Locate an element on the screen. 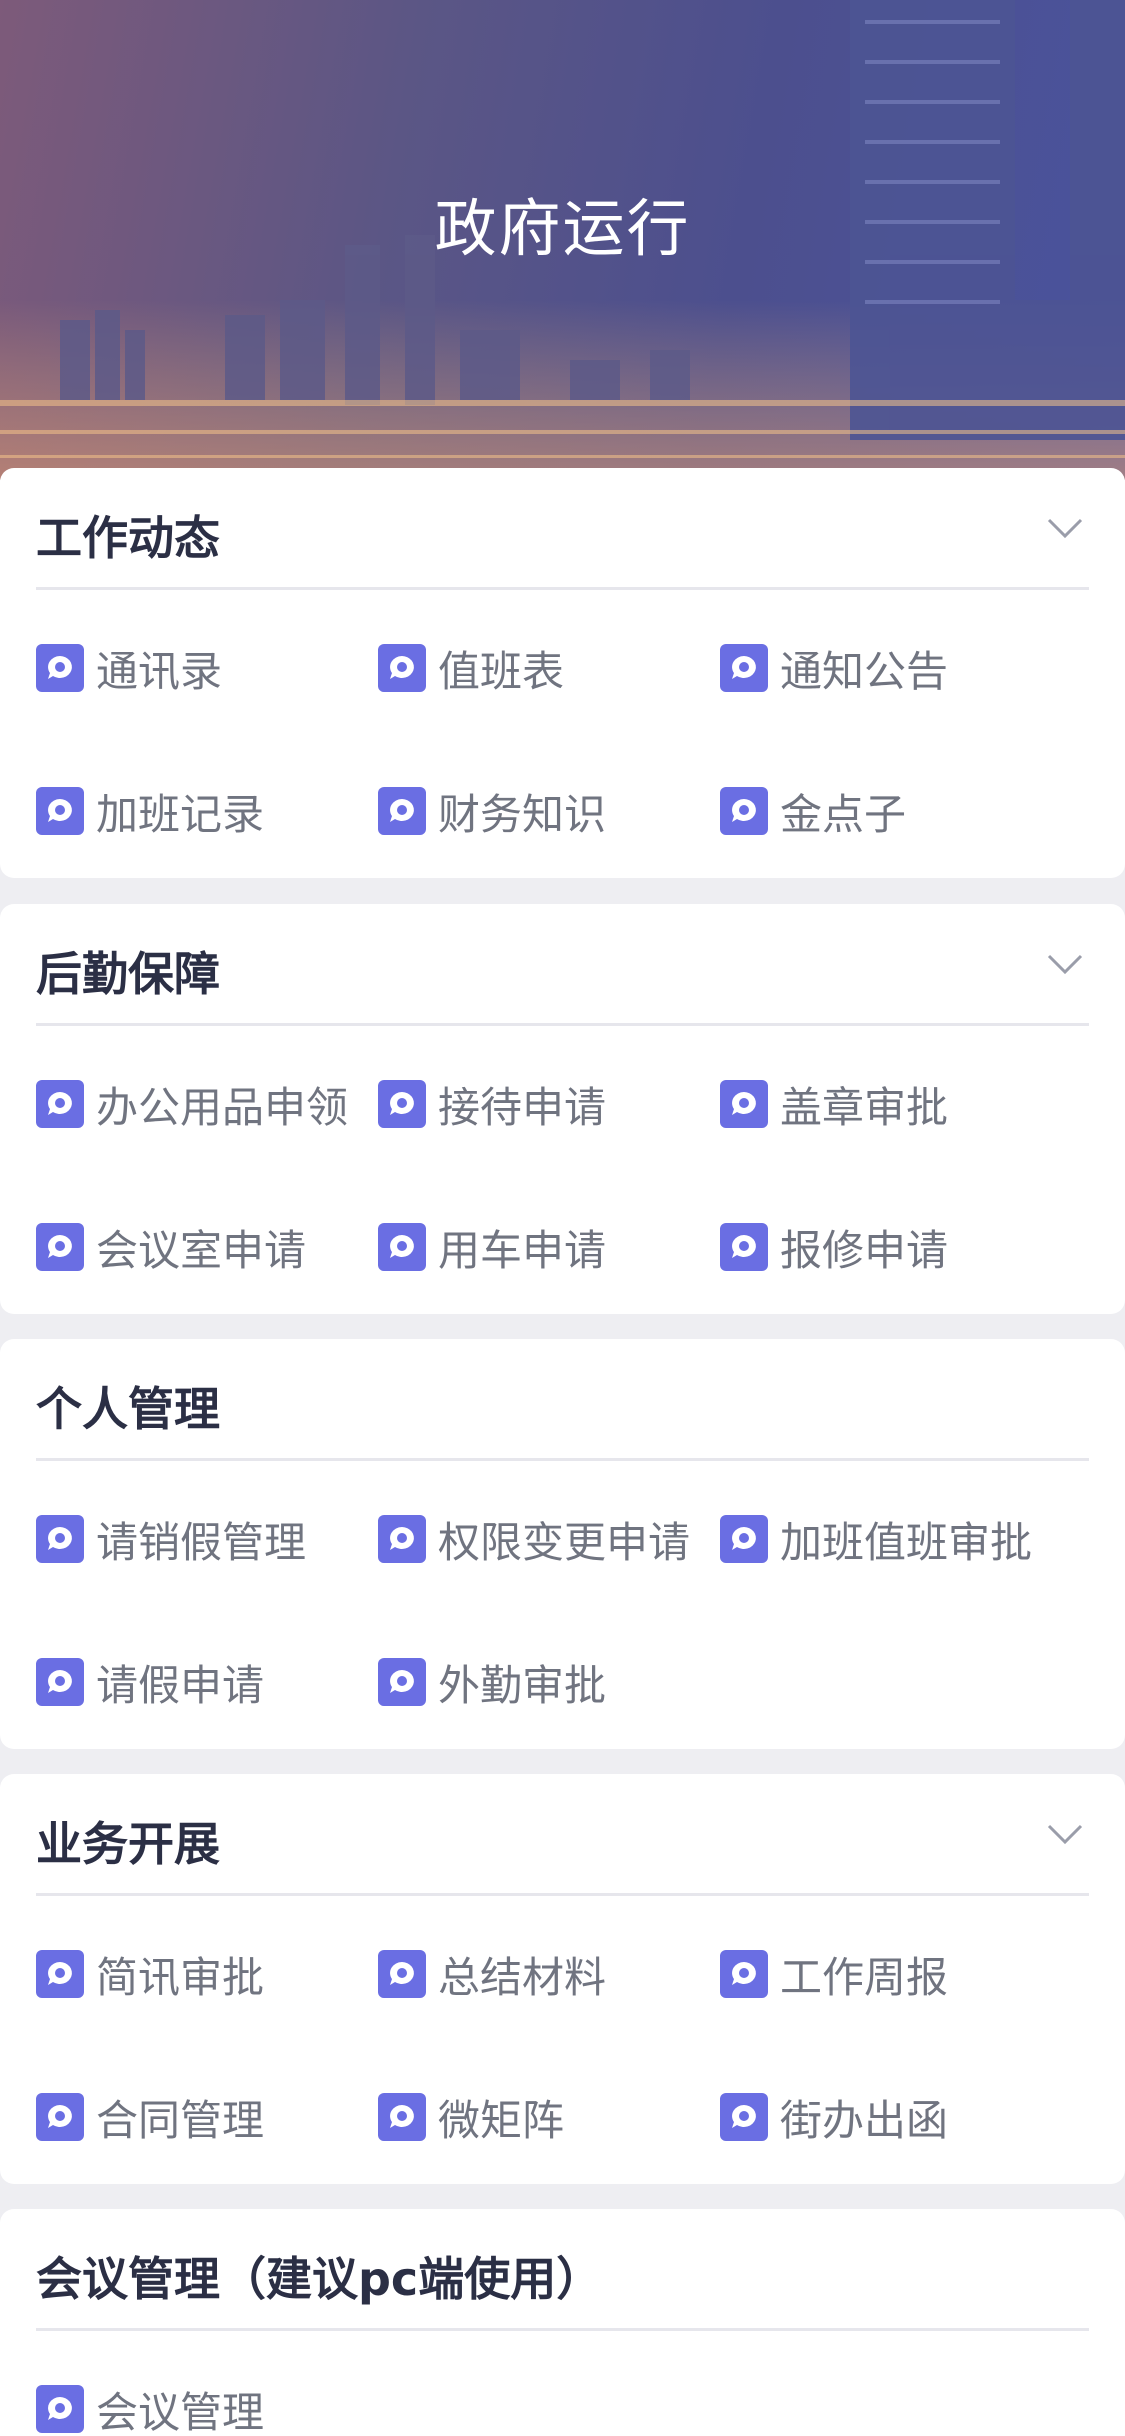  menu-item-label: 报修申请 is located at coordinates (864, 1250).